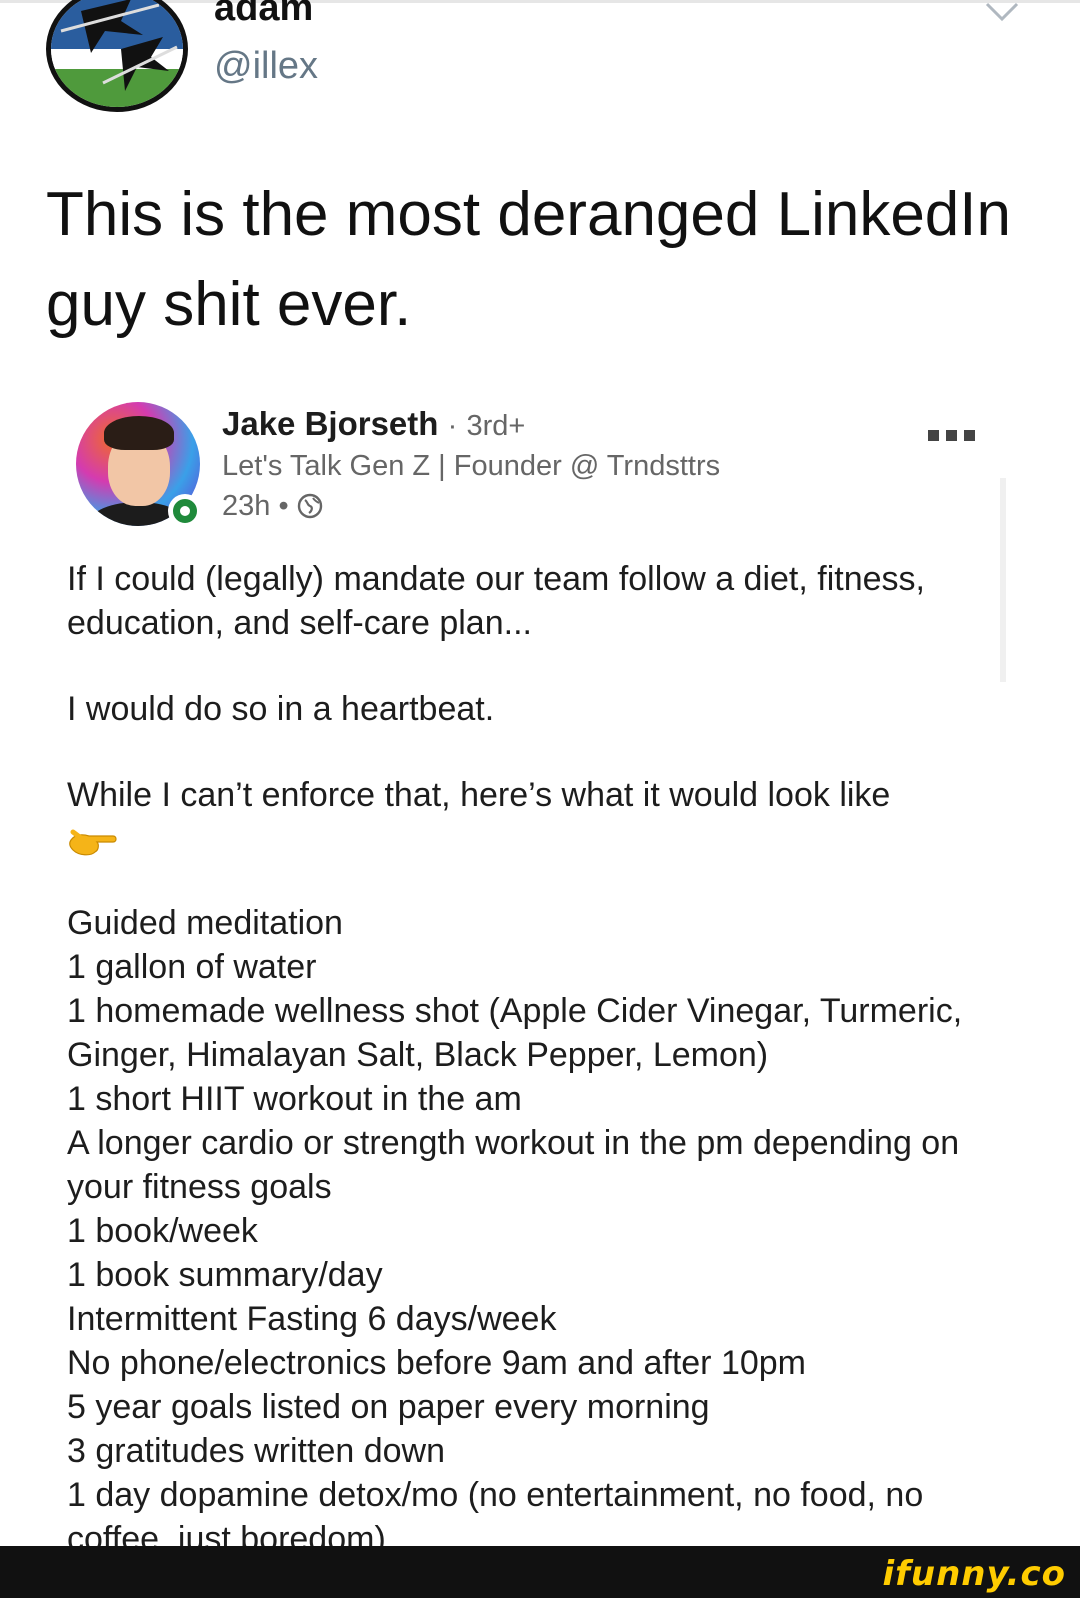 The width and height of the screenshot is (1080, 1598). What do you see at coordinates (263, 15) in the screenshot?
I see `tweet-display-name: adam` at bounding box center [263, 15].